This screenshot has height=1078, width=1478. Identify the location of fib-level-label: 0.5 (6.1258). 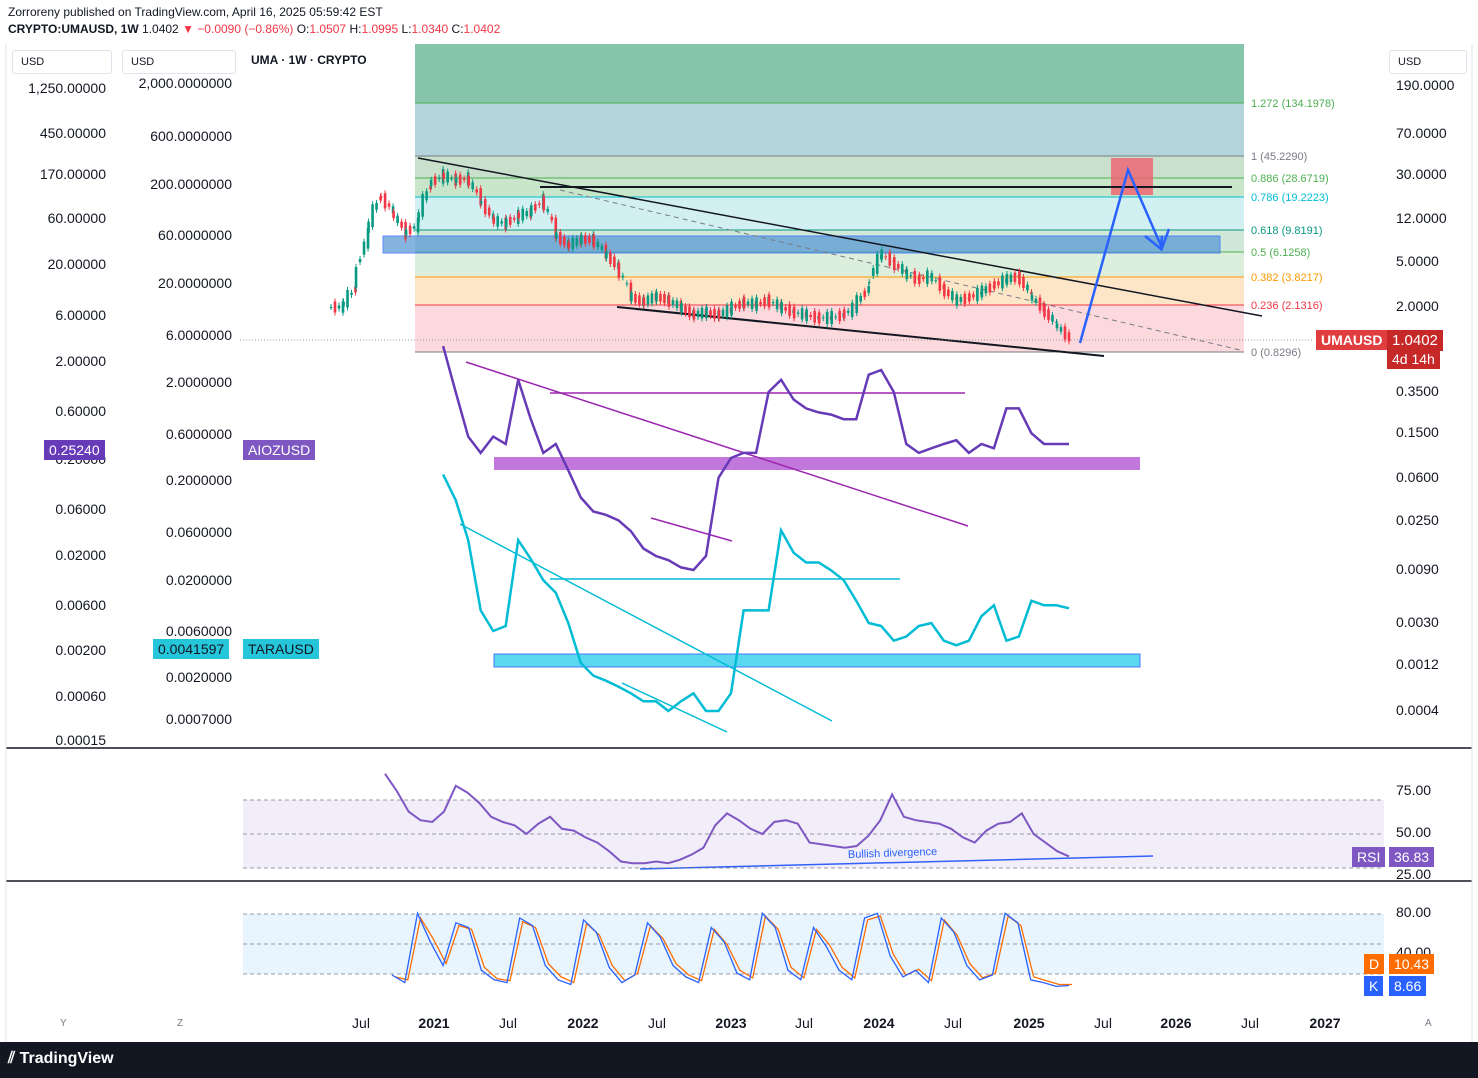
(1280, 253).